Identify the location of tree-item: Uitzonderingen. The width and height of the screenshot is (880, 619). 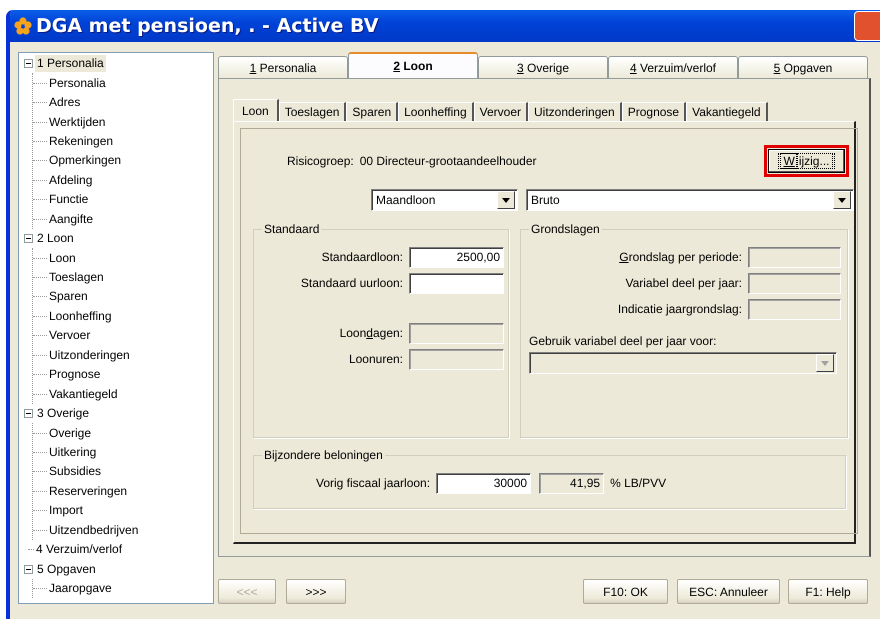
(89, 355).